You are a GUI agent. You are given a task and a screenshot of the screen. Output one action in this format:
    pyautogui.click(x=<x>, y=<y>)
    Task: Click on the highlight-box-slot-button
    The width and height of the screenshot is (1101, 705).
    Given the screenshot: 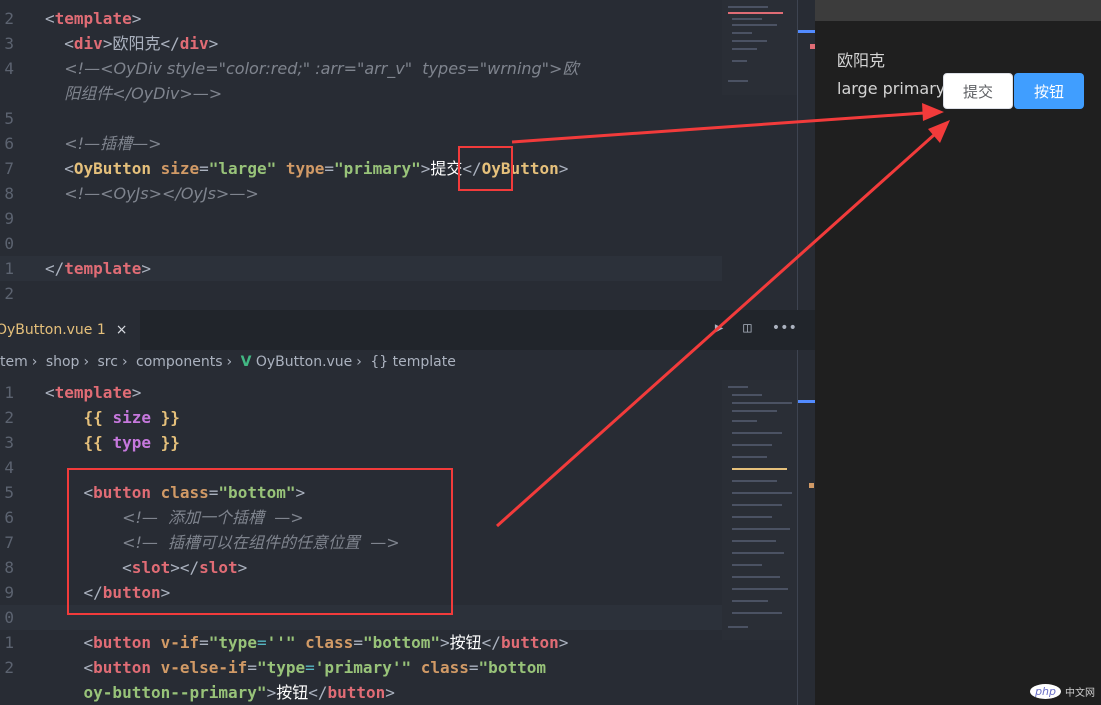 What is the action you would take?
    pyautogui.click(x=260, y=541)
    